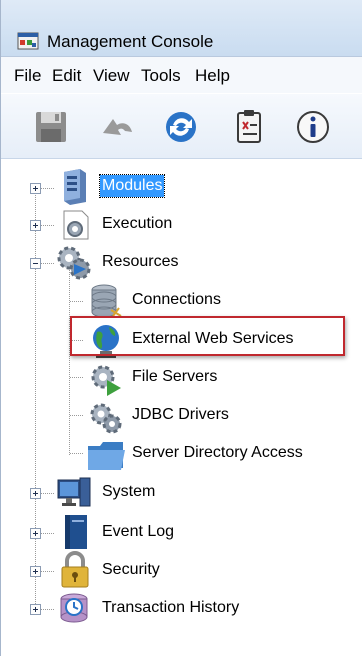  Describe the element at coordinates (75, 187) in the screenshot. I see `server-tower-icon` at that location.